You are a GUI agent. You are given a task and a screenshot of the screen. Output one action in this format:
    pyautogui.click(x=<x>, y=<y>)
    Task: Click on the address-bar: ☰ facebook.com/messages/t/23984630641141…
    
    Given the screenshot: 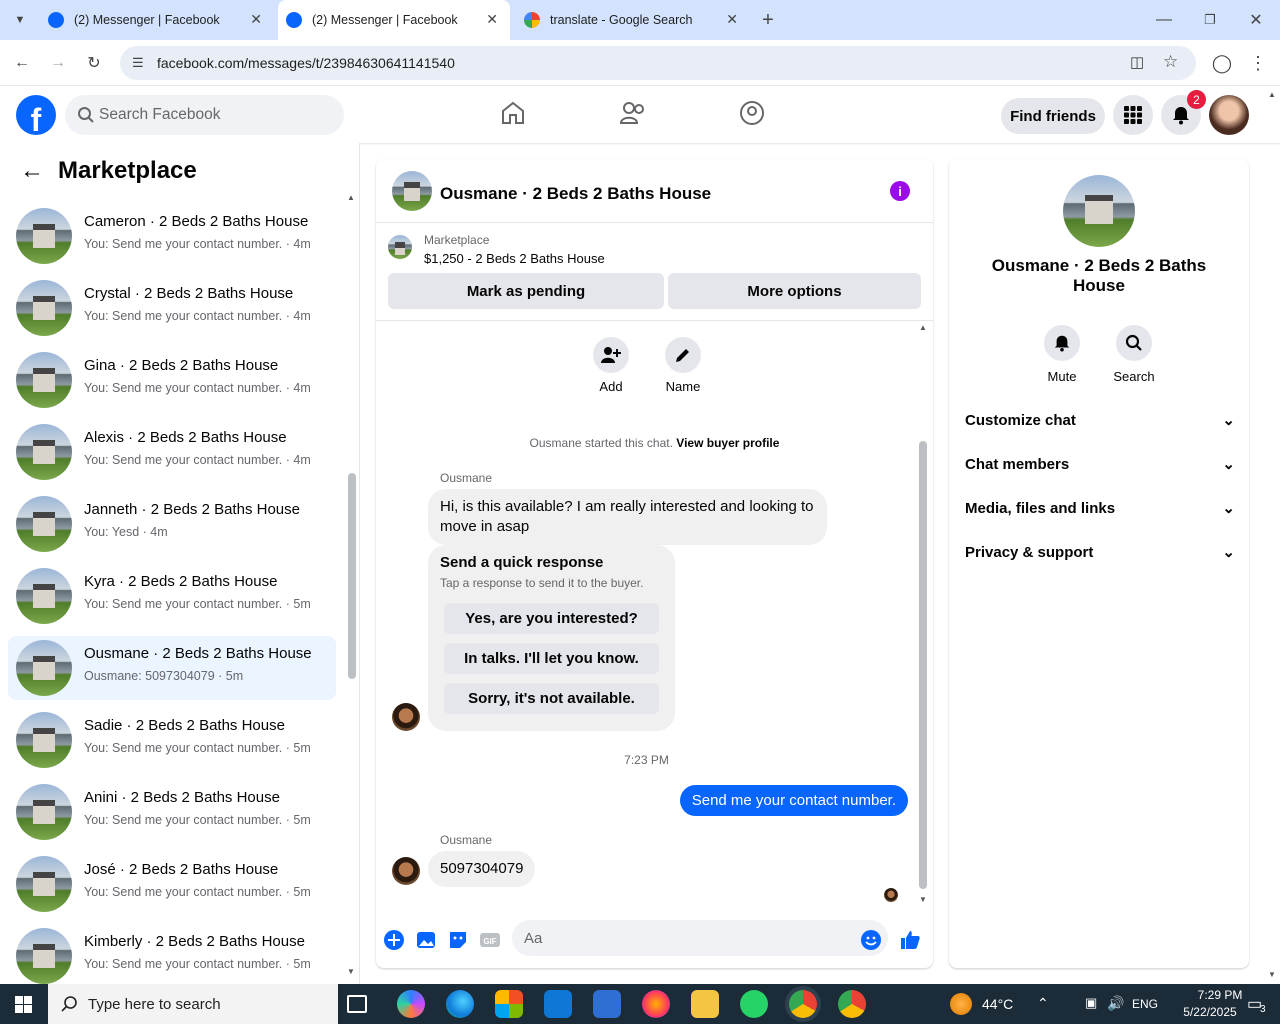 What is the action you would take?
    pyautogui.click(x=658, y=63)
    